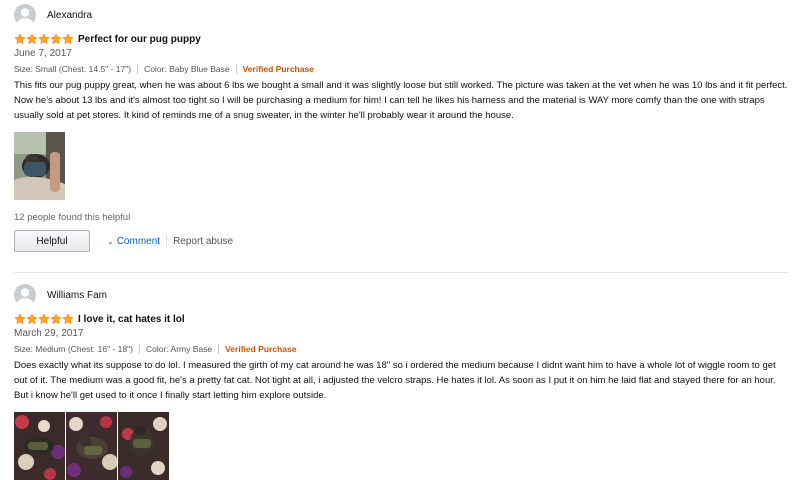 The height and width of the screenshot is (480, 800). What do you see at coordinates (110, 241) in the screenshot?
I see `chevron-down-icon: ⌄` at bounding box center [110, 241].